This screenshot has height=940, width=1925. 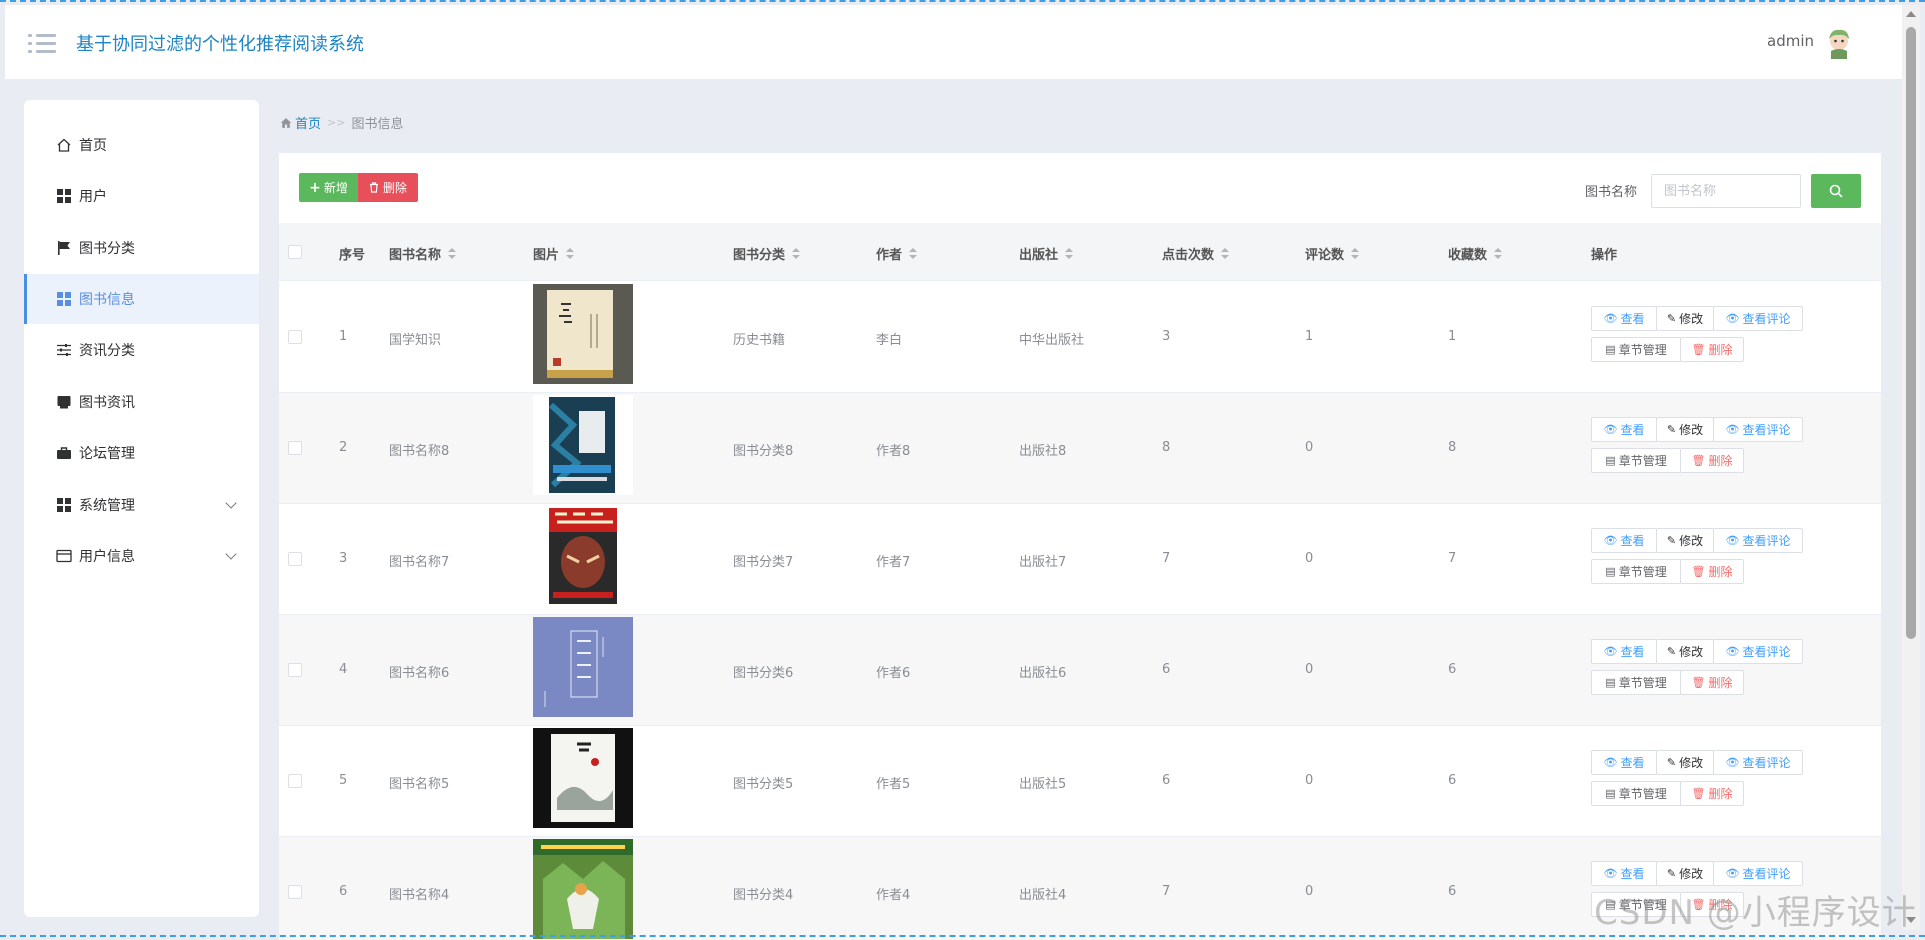 I want to click on delete-button-label: 删除, so click(x=394, y=188).